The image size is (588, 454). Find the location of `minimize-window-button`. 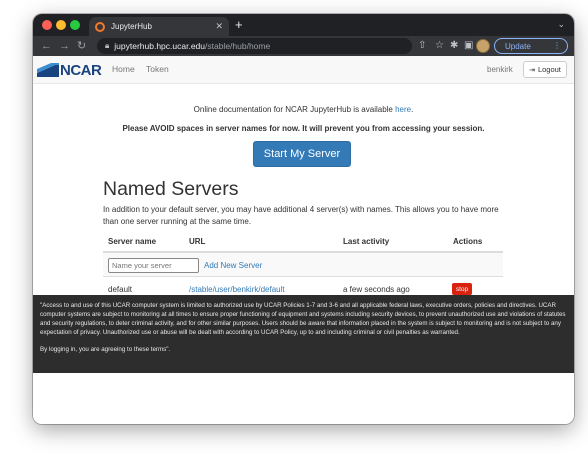

minimize-window-button is located at coordinates (61, 25).